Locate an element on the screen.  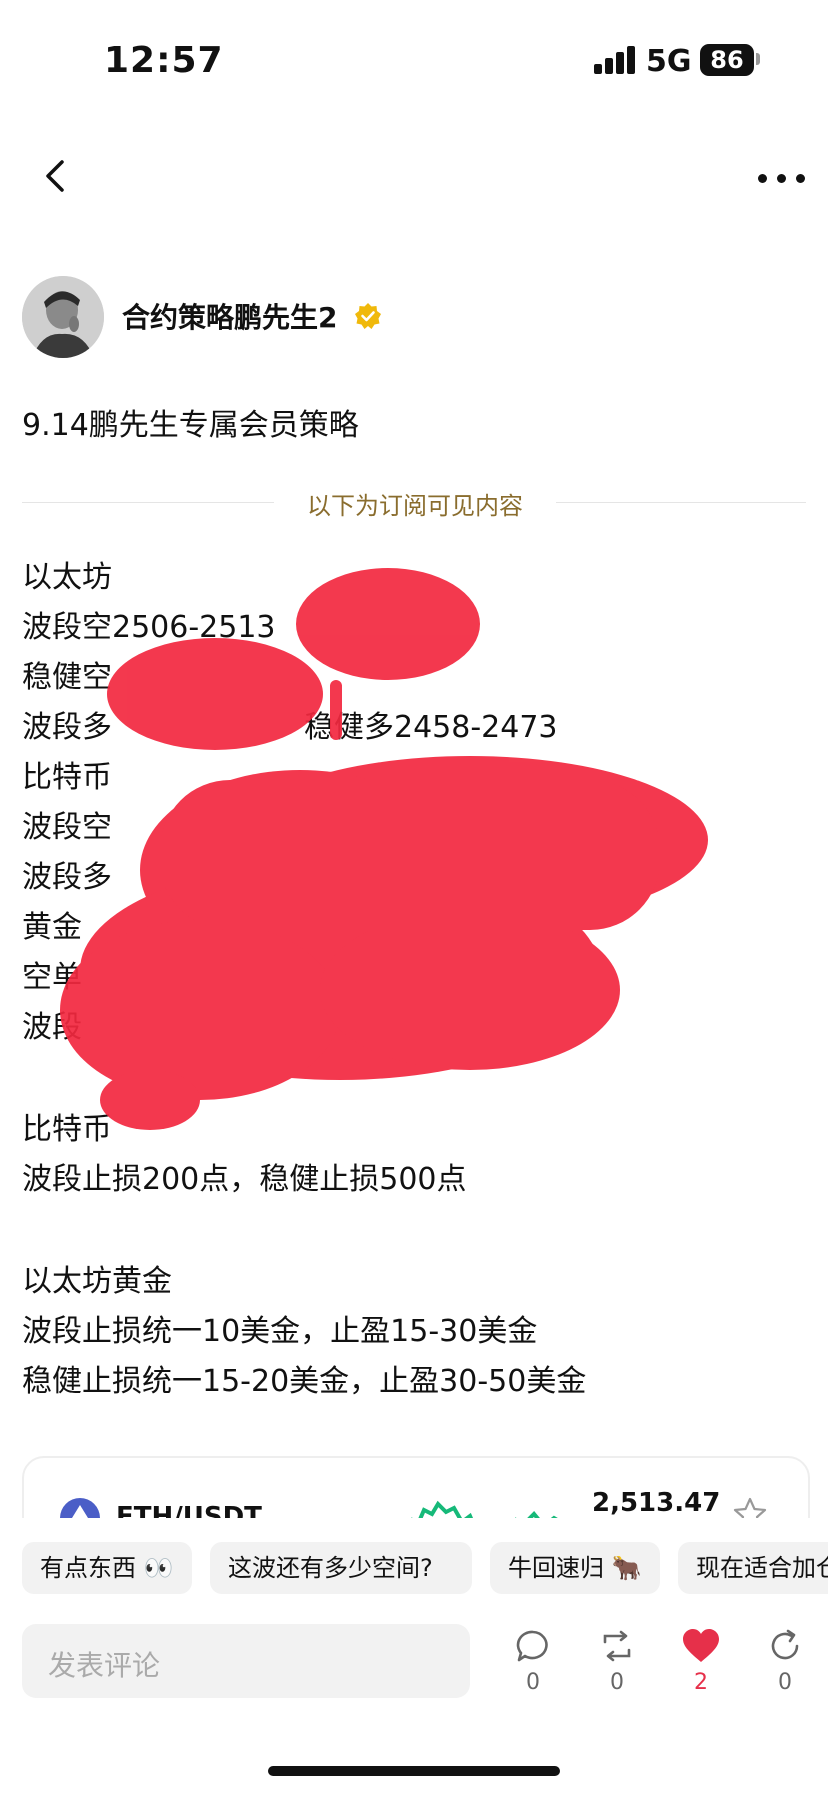
quick-reply-chip: 现在适合加仓吗 is located at coordinates (753, 1568).